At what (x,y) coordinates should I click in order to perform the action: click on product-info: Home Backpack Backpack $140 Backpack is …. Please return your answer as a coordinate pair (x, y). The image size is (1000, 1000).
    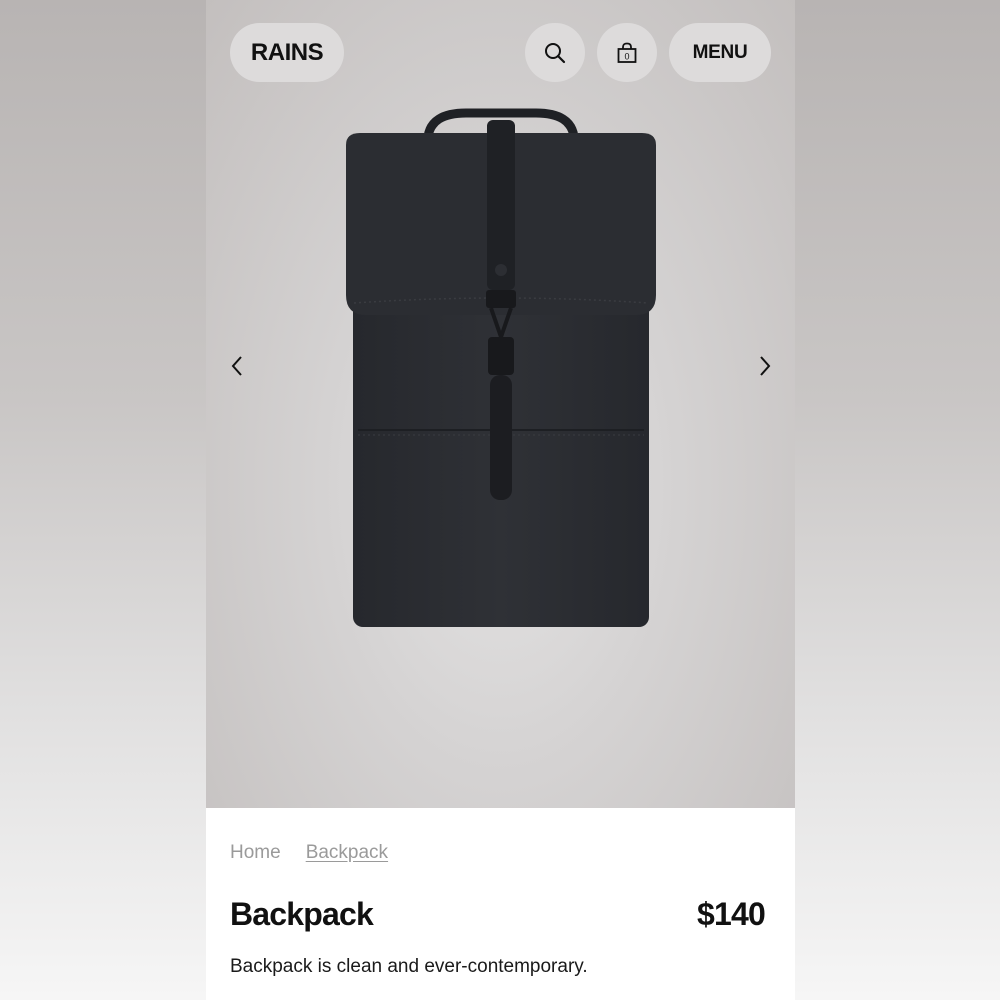
    Looking at the image, I should click on (500, 904).